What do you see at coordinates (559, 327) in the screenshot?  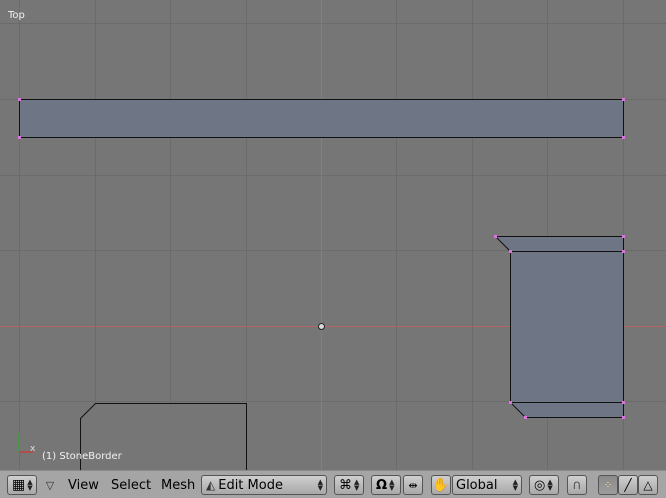 I see `mesh-right-block` at bounding box center [559, 327].